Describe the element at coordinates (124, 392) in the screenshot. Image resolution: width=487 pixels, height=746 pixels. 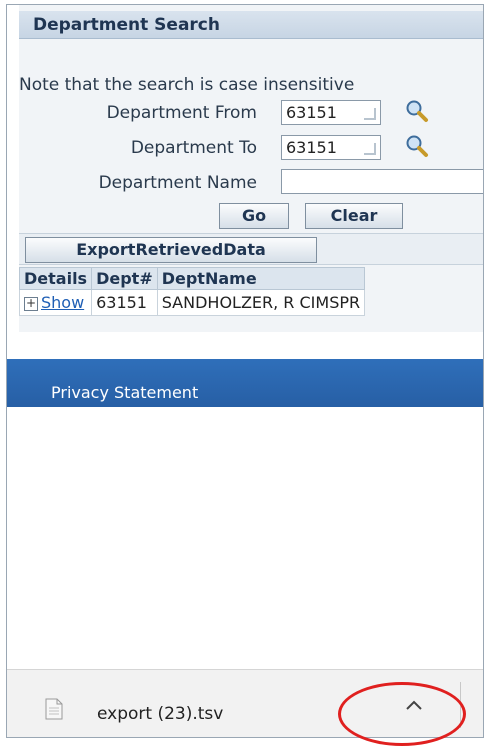
I see `privacy-statement-link: Privacy Statement` at that location.